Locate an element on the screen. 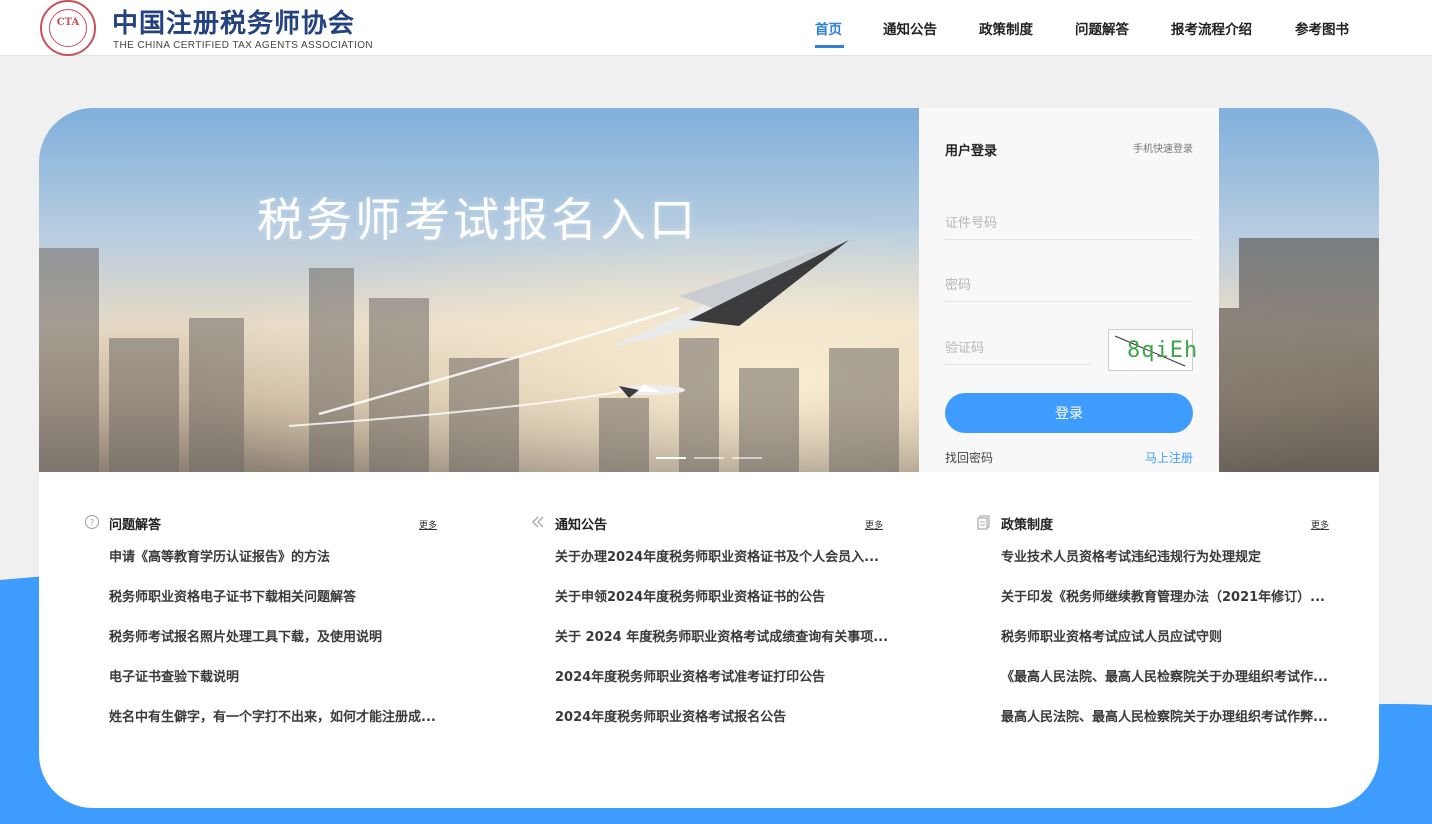 Image resolution: width=1432 pixels, height=824 pixels. login-button: 登录 is located at coordinates (1069, 413).